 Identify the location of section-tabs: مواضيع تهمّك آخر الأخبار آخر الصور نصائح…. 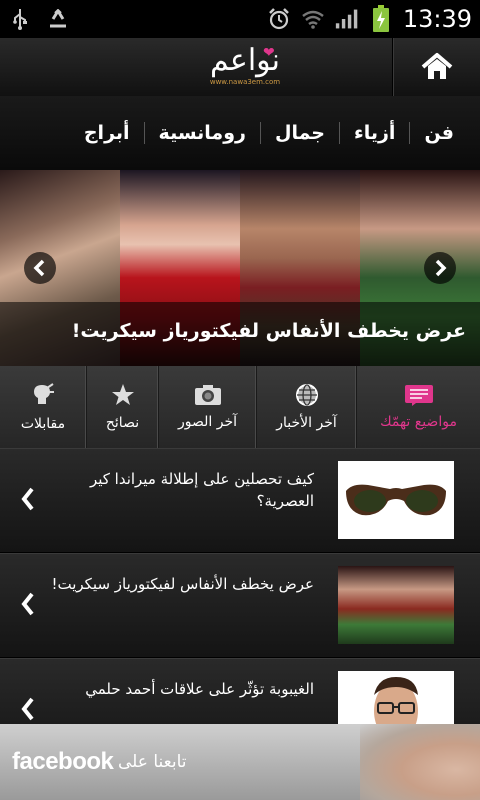
(240, 407).